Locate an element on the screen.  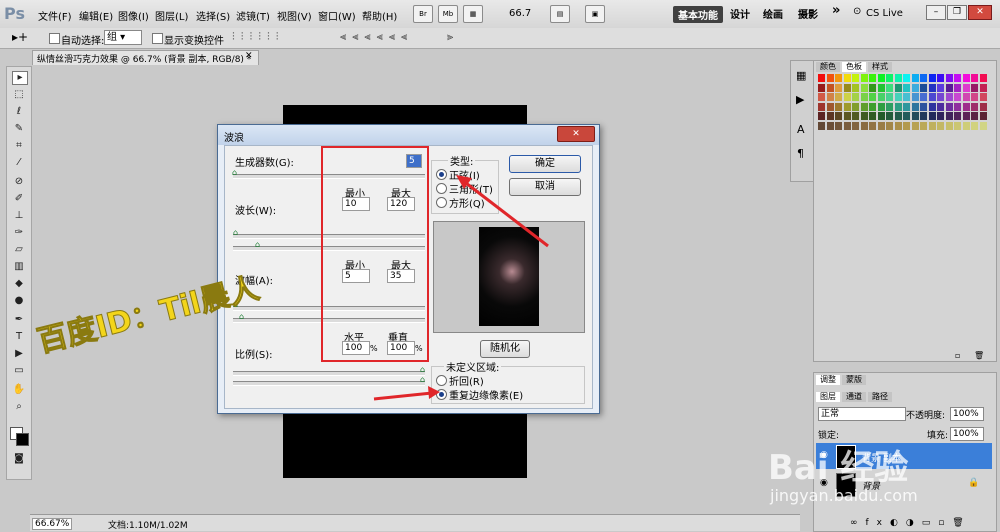
arrow-to-repeat-edge is located at coordinates (403, 396).